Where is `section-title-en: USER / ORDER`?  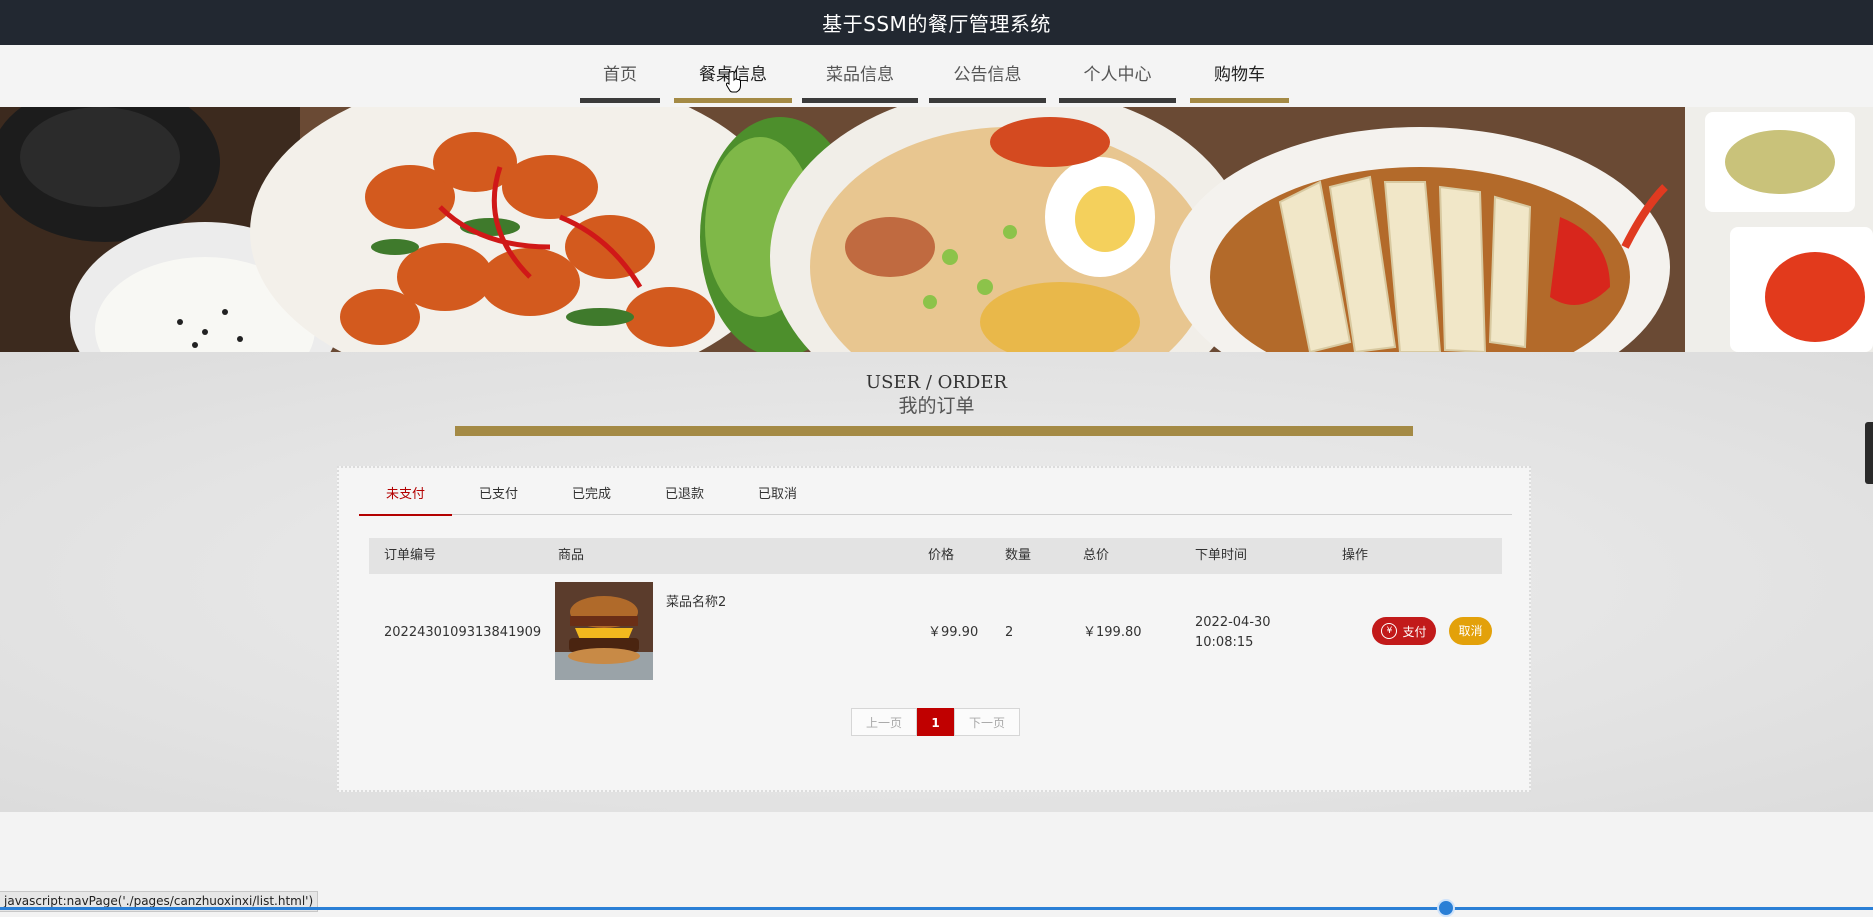 section-title-en: USER / ORDER is located at coordinates (936, 382).